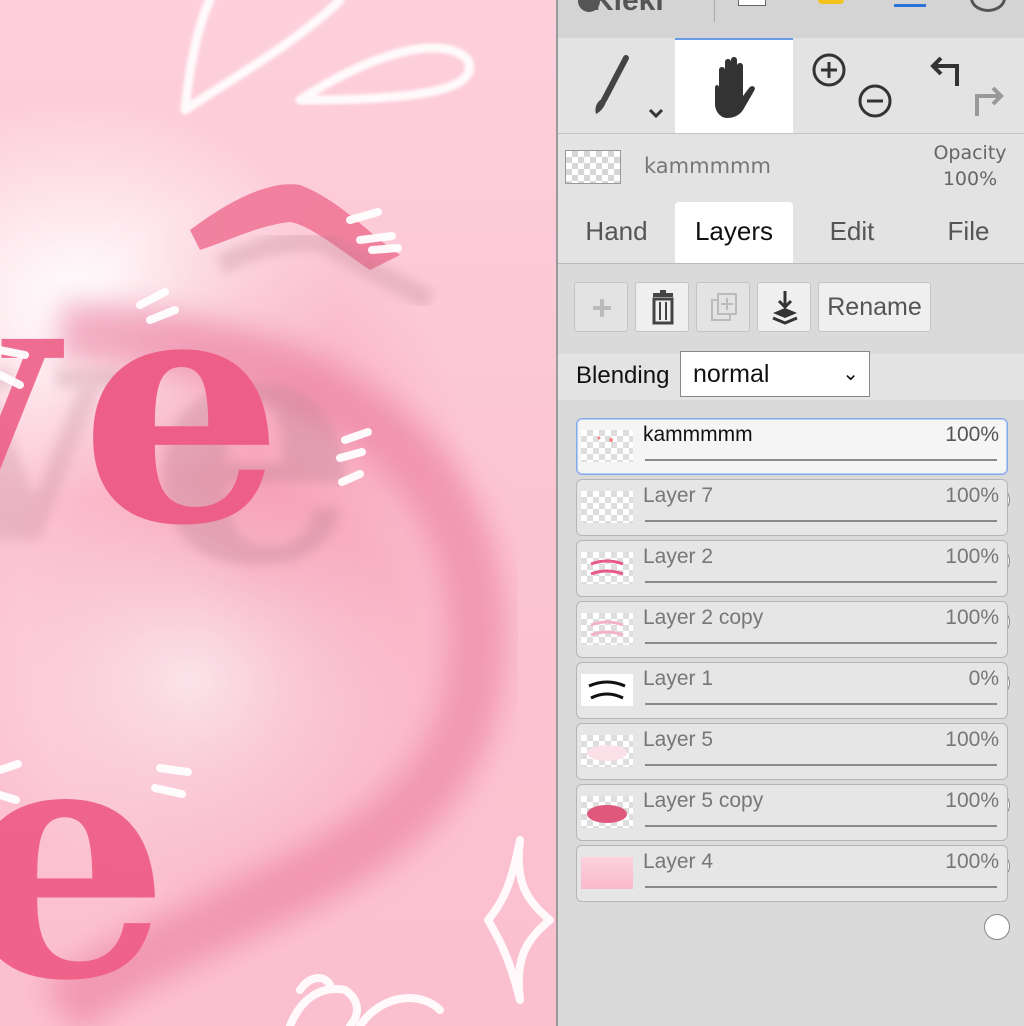 This screenshot has width=1024, height=1026. What do you see at coordinates (734, 232) in the screenshot?
I see `tab-layers: Layers` at bounding box center [734, 232].